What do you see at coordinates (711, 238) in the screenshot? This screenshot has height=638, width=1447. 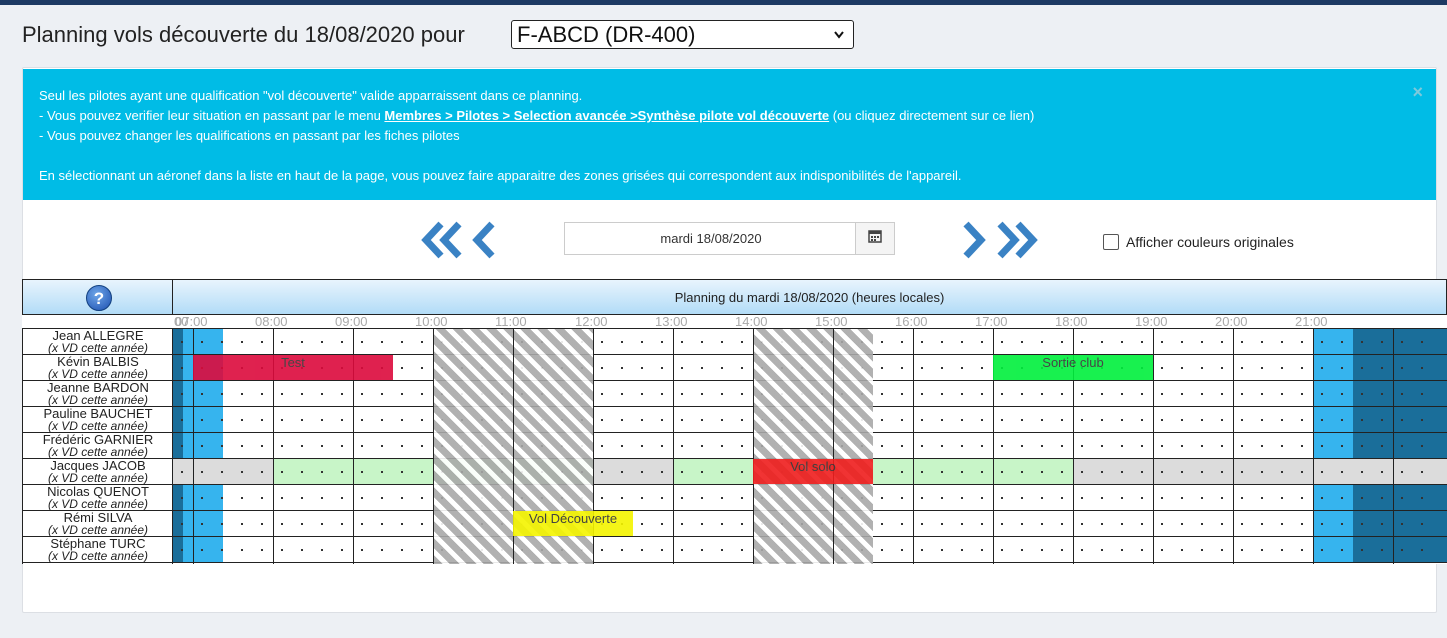 I see `date-input: mardi 18/08/2020` at bounding box center [711, 238].